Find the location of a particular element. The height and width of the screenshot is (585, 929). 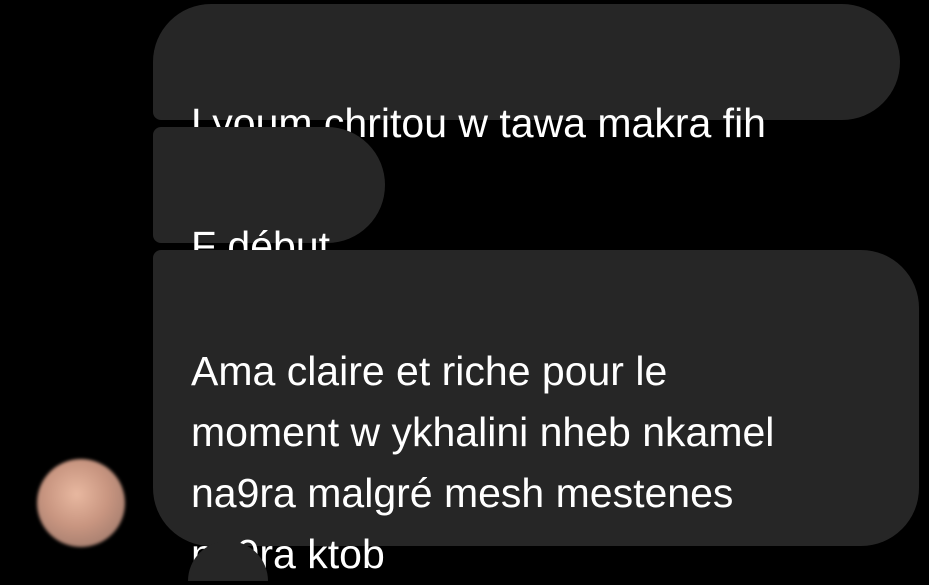

message-bubble: F début is located at coordinates (269, 198).